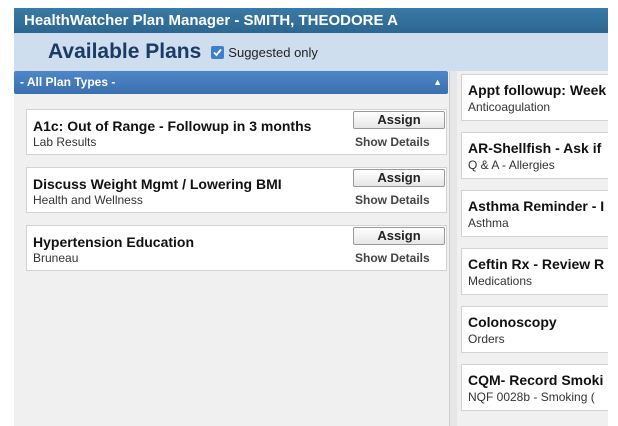 The width and height of the screenshot is (618, 426). I want to click on plan-name: A1c: Out of Range - Followup in 3 months, so click(172, 126).